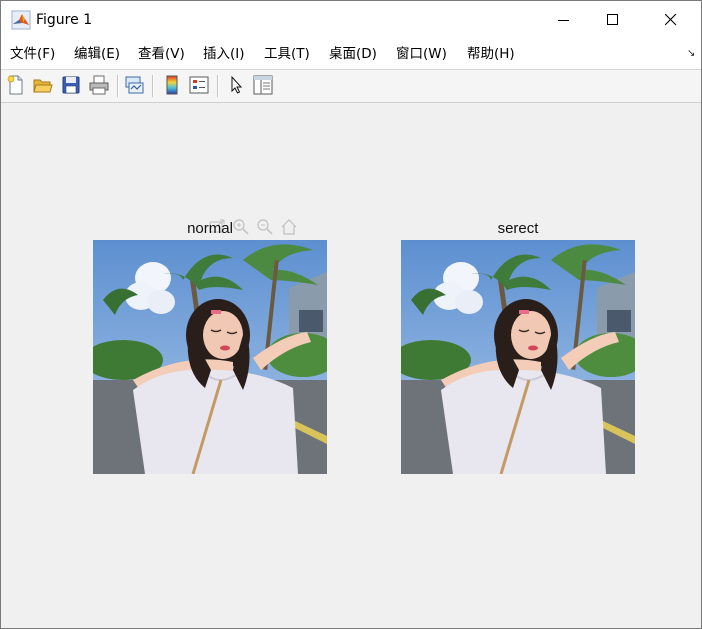  I want to click on matlab-icon, so click(21, 20).